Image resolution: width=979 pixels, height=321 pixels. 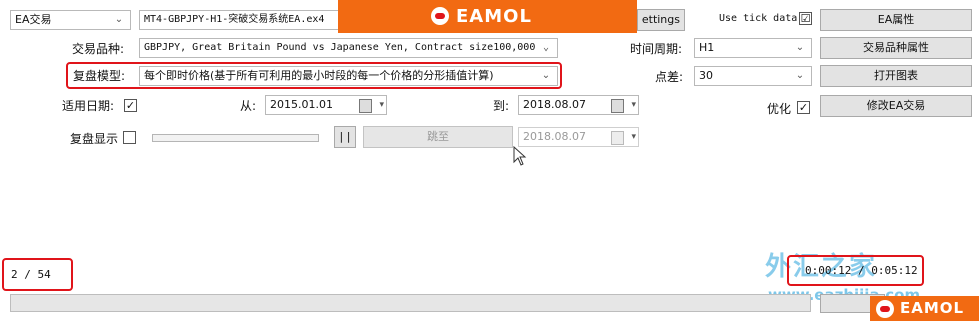 I want to click on skip-to-date-value: 2018.08.07, so click(x=554, y=136).